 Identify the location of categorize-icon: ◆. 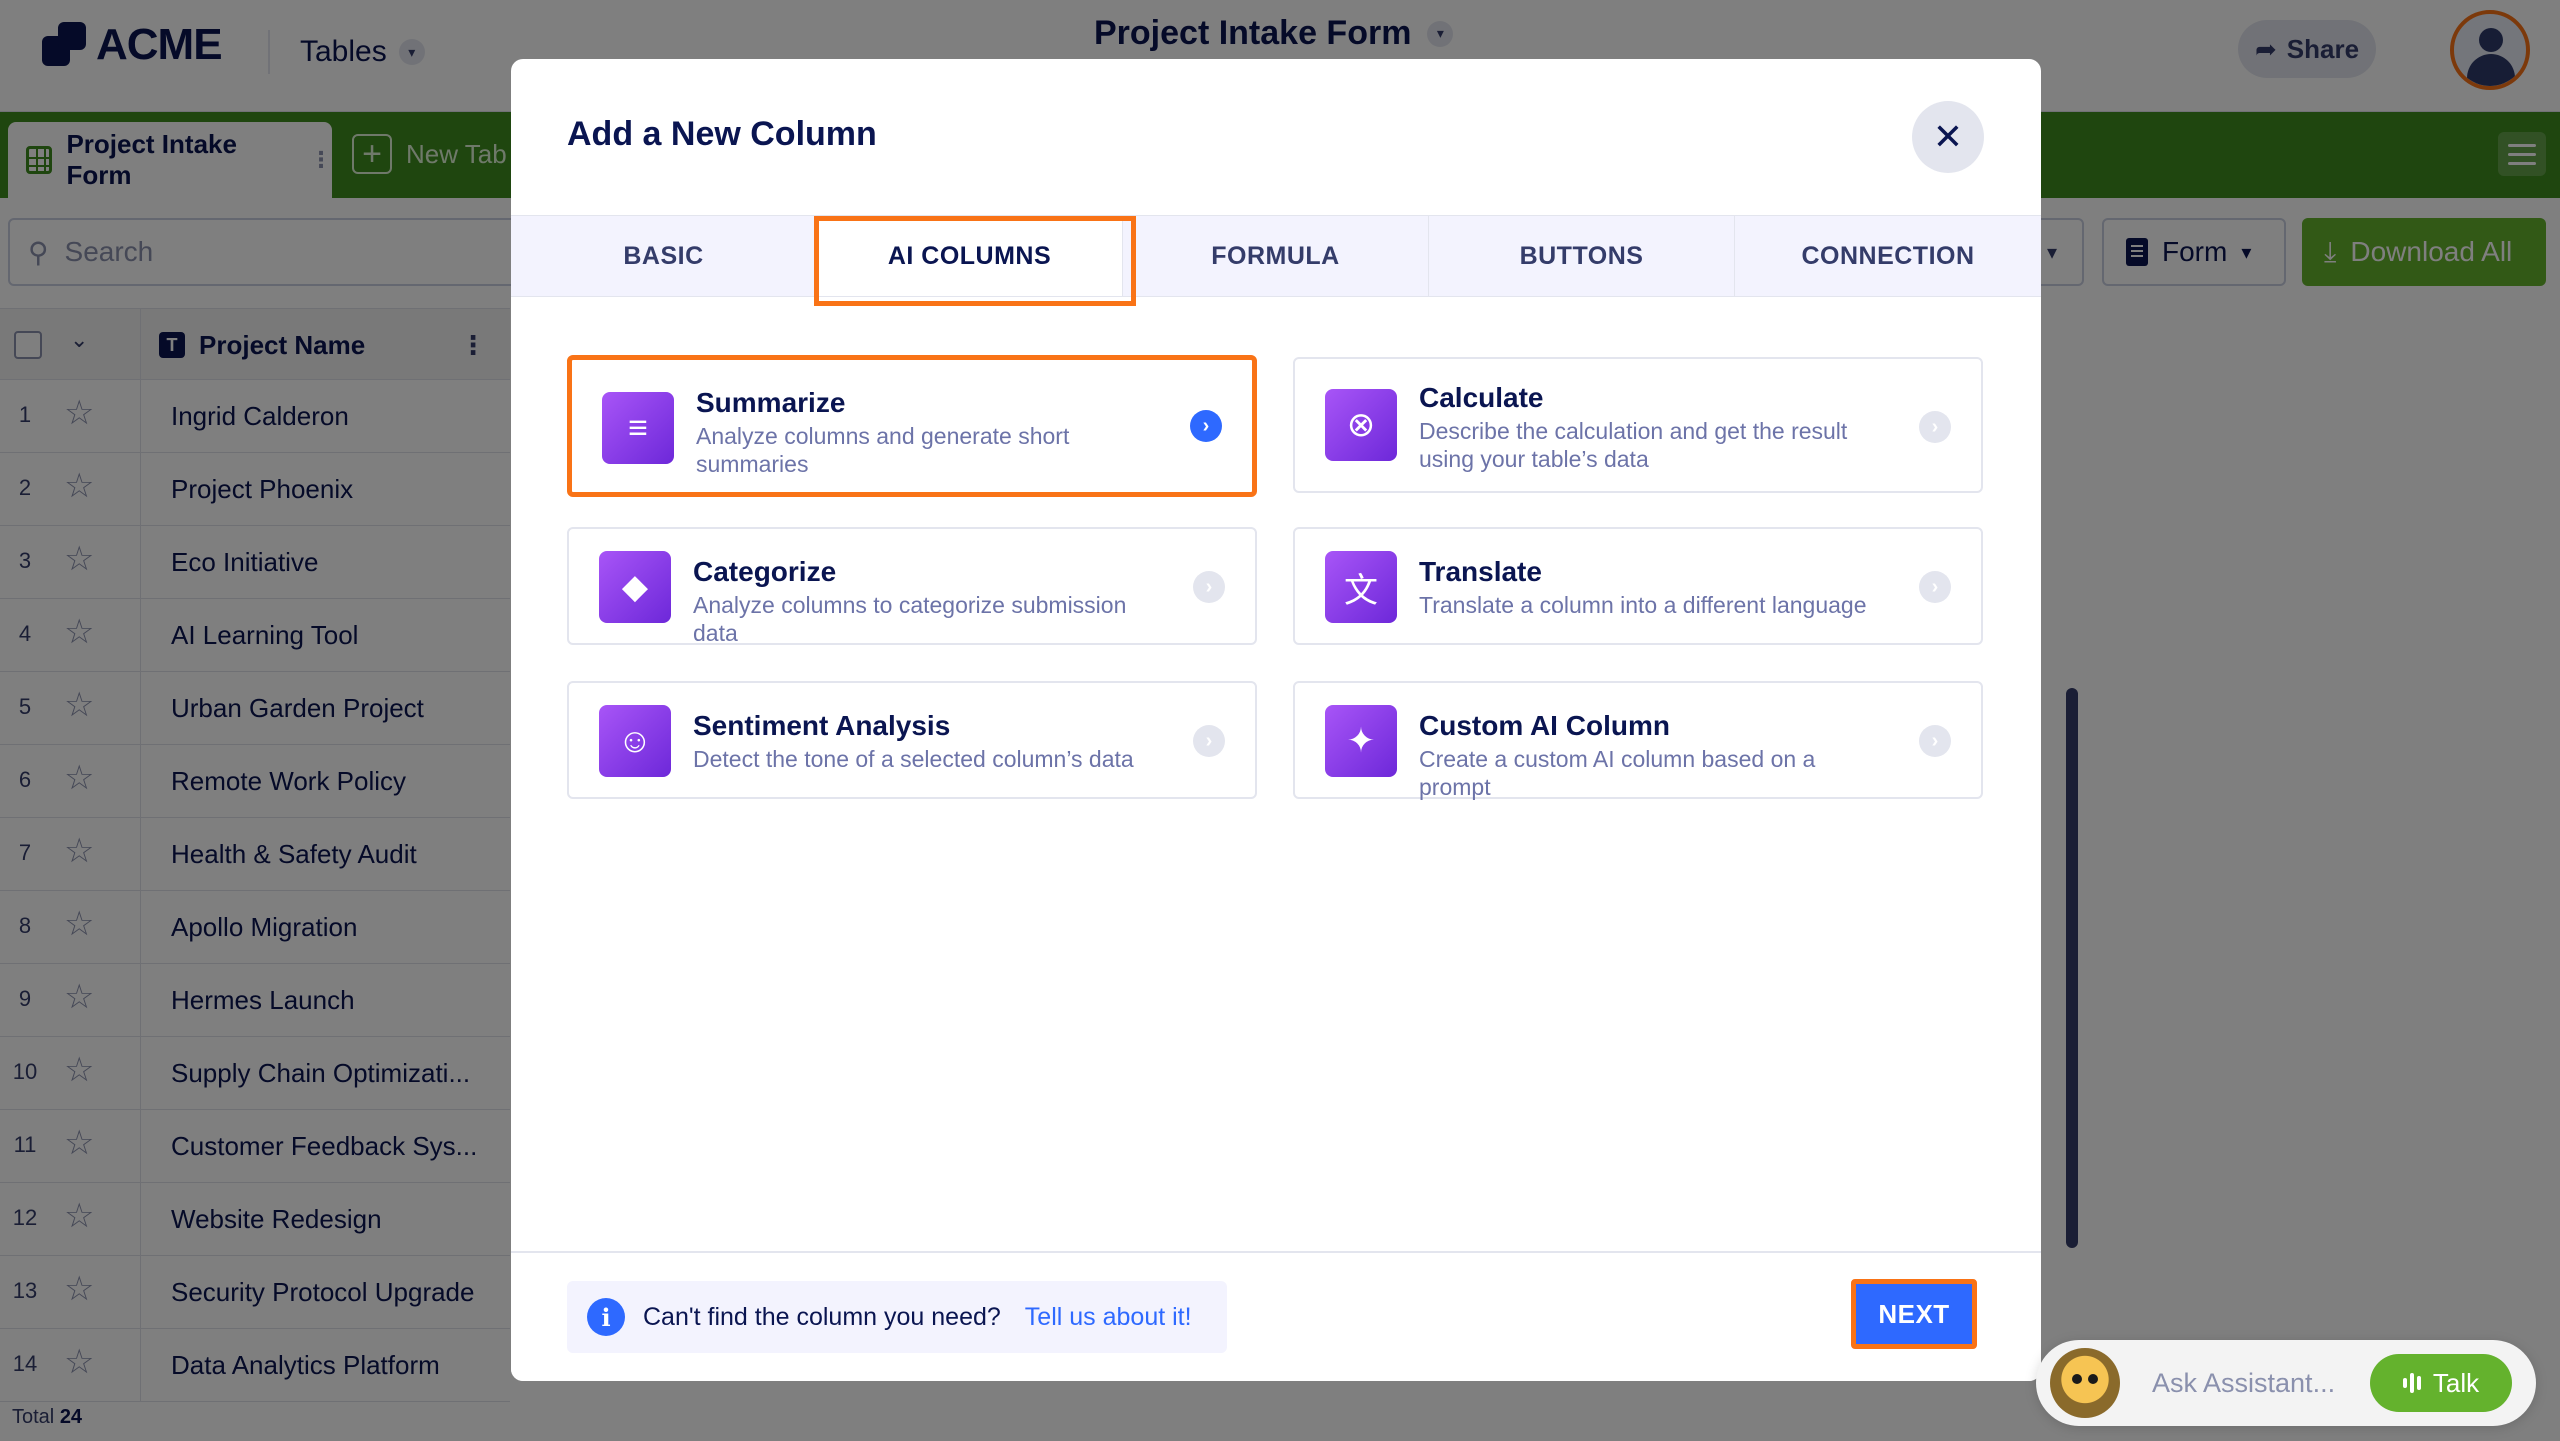
(635, 587).